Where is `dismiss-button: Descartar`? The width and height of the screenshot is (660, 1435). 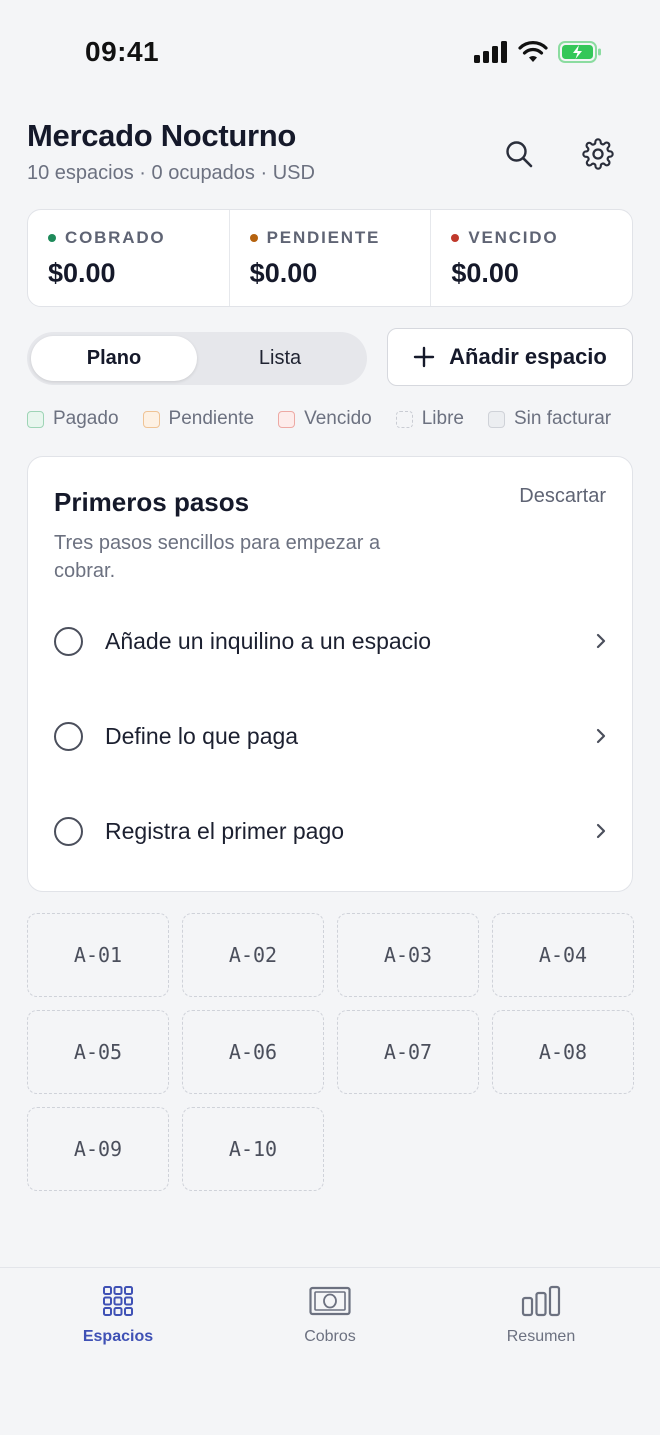 dismiss-button: Descartar is located at coordinates (562, 496).